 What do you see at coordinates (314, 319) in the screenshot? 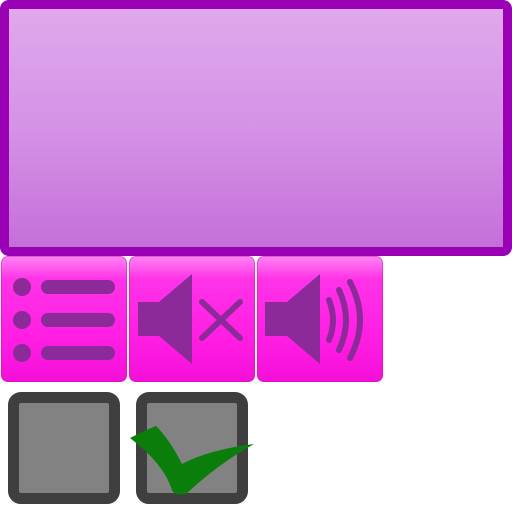
I see `speaker-volume-icon` at bounding box center [314, 319].